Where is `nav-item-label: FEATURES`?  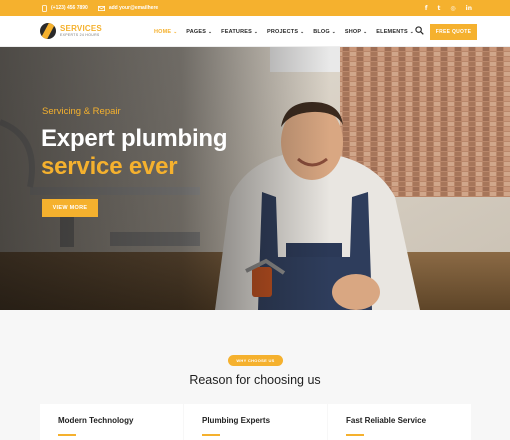
nav-item-label: FEATURES is located at coordinates (236, 31).